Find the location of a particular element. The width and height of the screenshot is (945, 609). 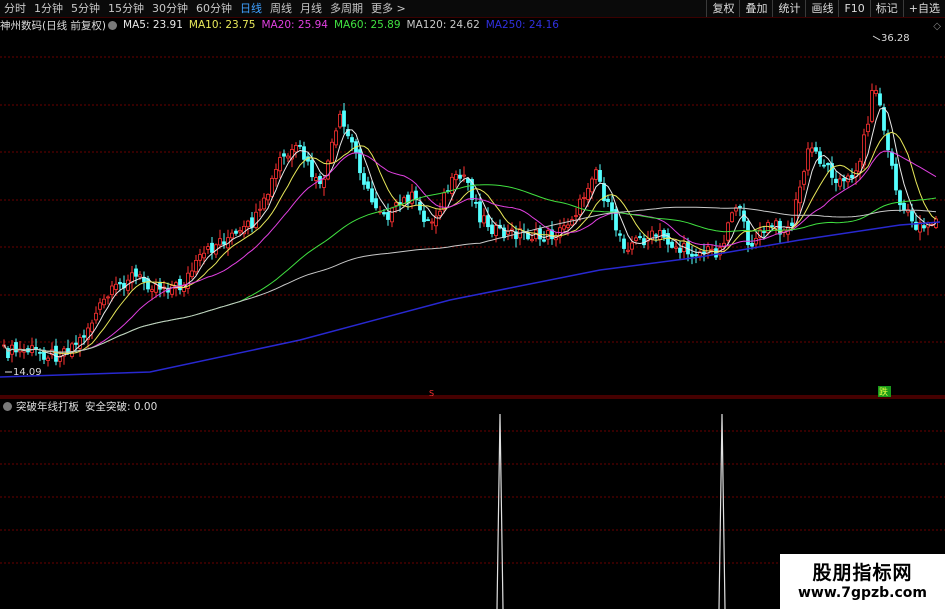

sub-chart-legend: 突破年线打板 安全突破: 0.00 is located at coordinates (78, 406).